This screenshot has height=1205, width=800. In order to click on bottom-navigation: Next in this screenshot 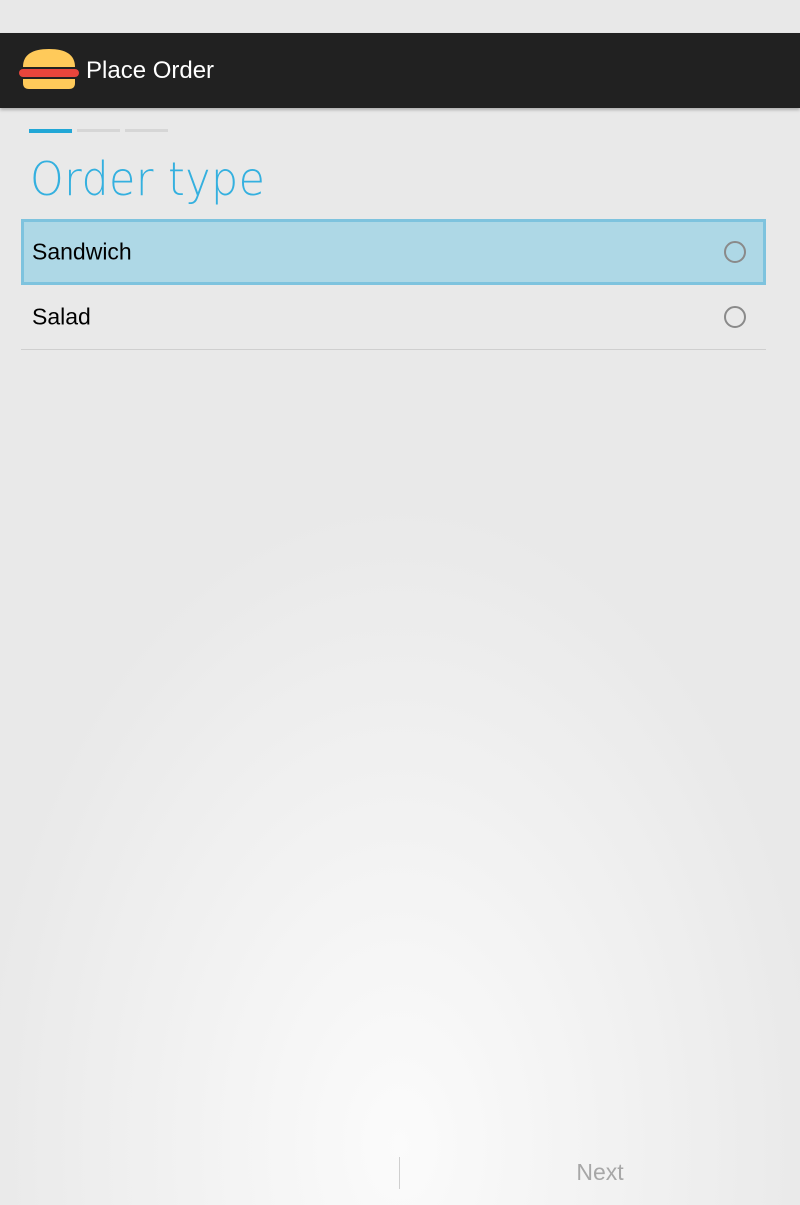, I will do `click(400, 1172)`.